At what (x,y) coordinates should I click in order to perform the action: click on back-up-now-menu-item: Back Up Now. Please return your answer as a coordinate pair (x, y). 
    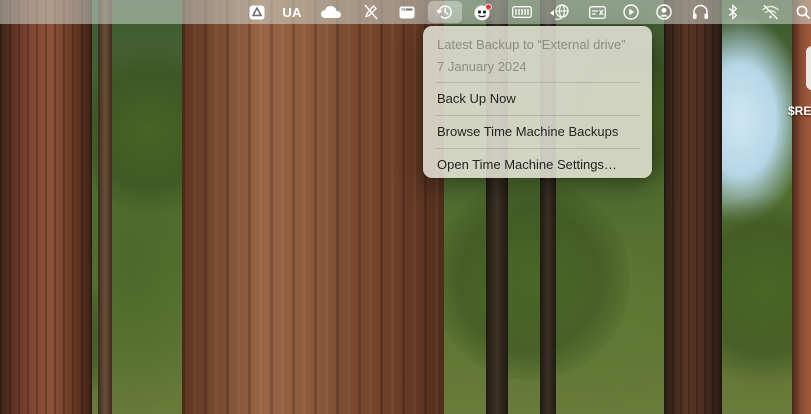
    Looking at the image, I should click on (537, 99).